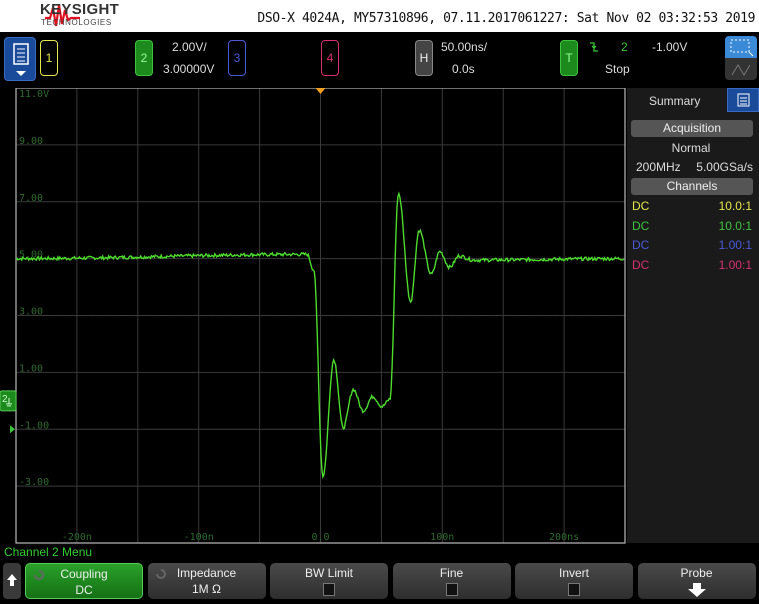 This screenshot has height=604, width=759. Describe the element at coordinates (574, 581) in the screenshot. I see `softkey-invert: Invert` at that location.